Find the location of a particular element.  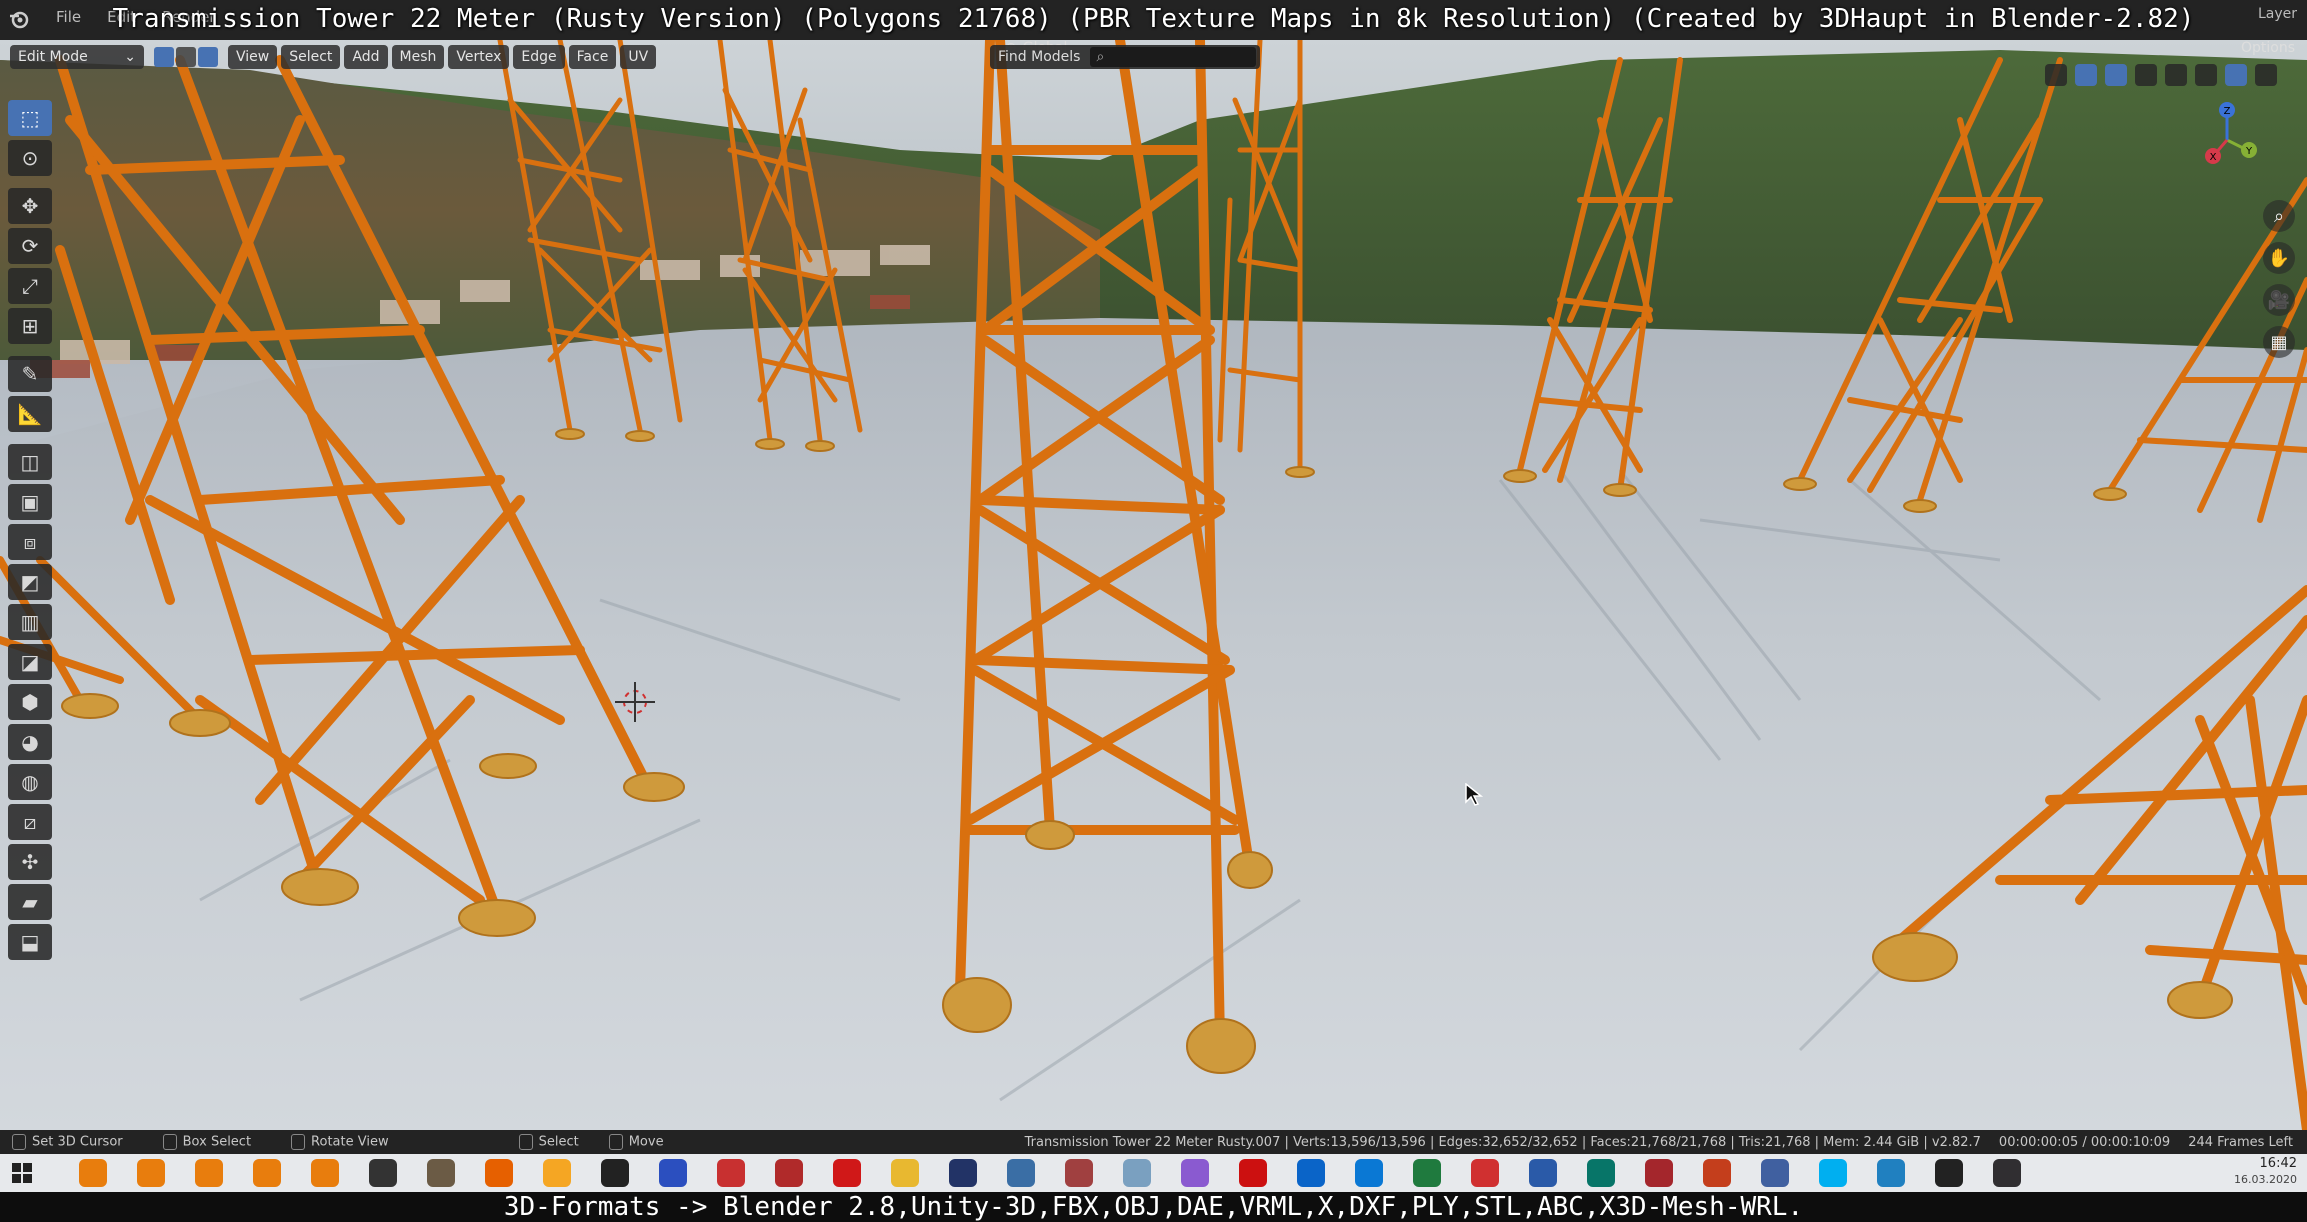

render-shading-icon is located at coordinates (2266, 75).